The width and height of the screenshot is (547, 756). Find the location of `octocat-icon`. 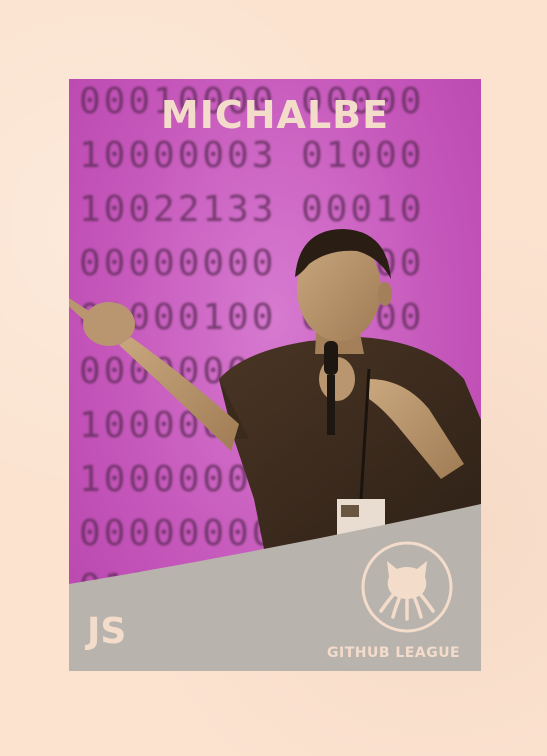

octocat-icon is located at coordinates (407, 587).